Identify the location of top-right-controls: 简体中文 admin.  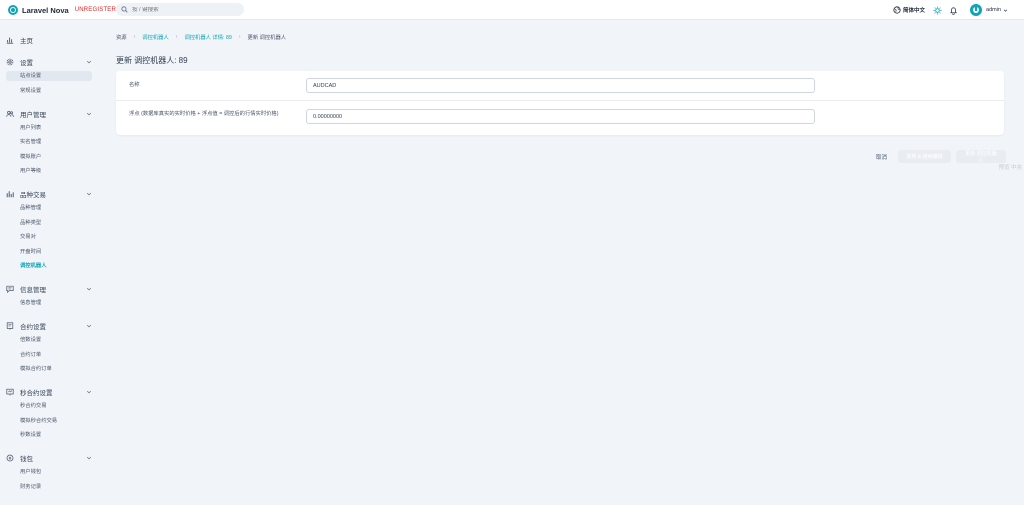
(958, 10).